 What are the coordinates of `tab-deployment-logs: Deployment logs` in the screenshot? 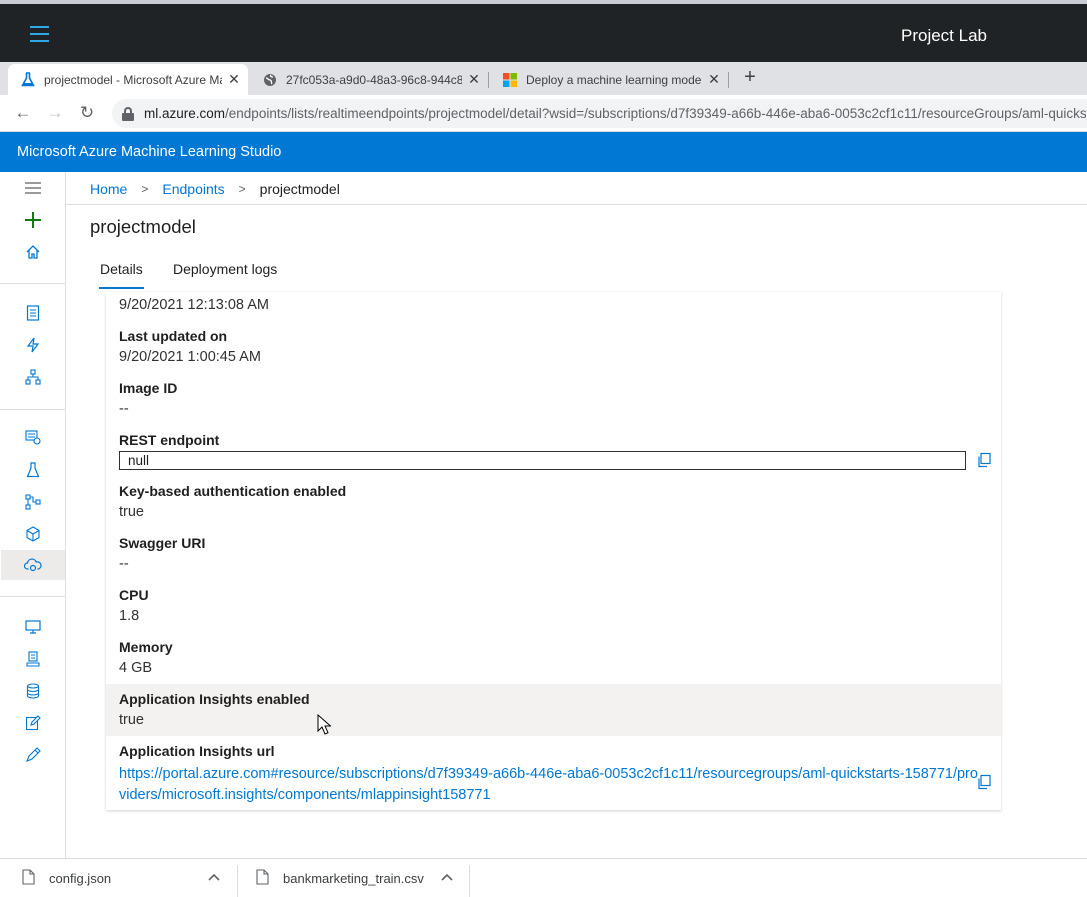 It's located at (225, 269).